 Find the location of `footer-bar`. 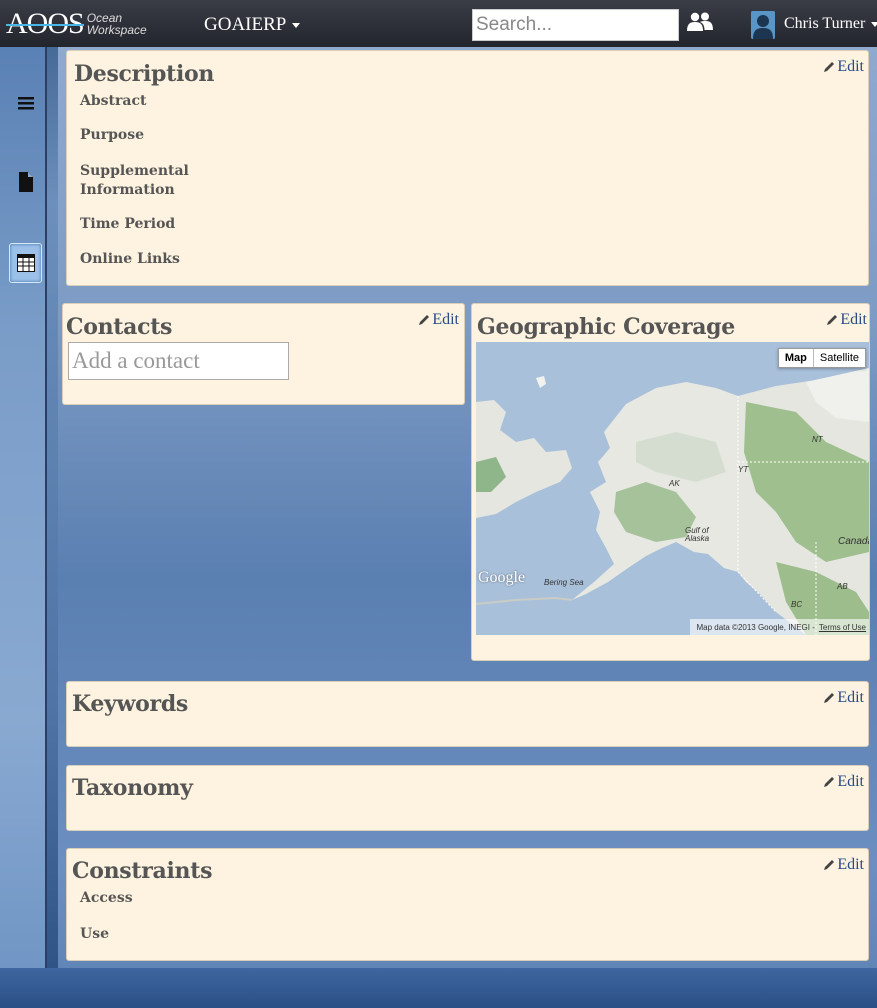

footer-bar is located at coordinates (438, 988).